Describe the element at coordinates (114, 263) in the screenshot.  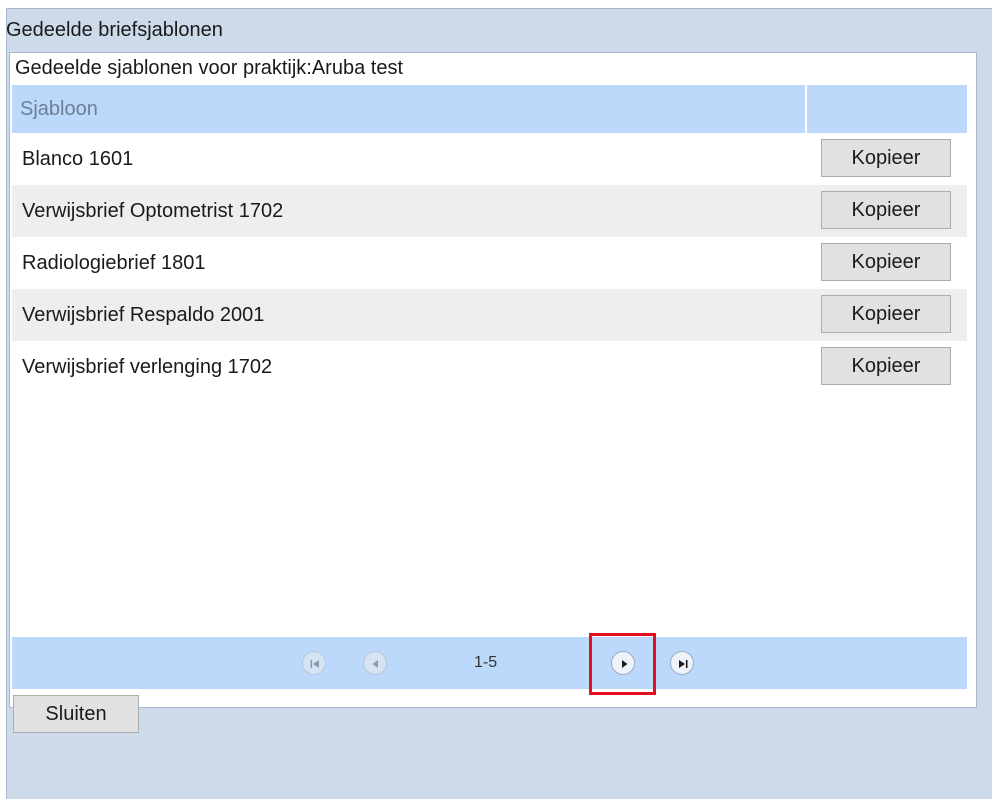
I see `template-name: Radiologiebrief 1801` at that location.